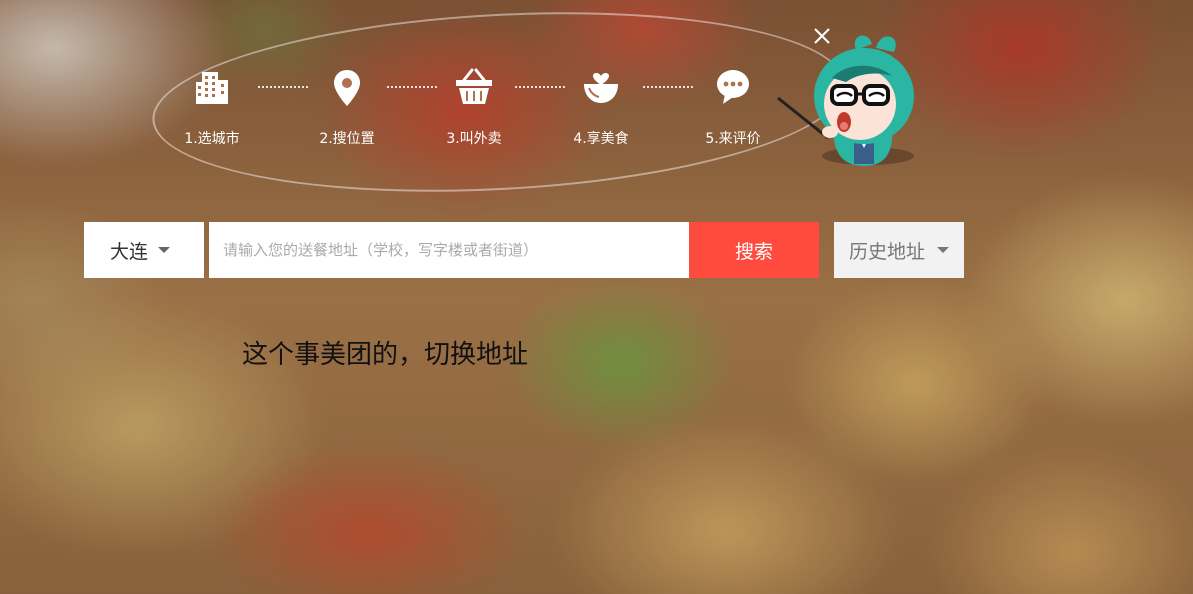 The height and width of the screenshot is (594, 1193). What do you see at coordinates (733, 107) in the screenshot?
I see `step-review: 5.来评价` at bounding box center [733, 107].